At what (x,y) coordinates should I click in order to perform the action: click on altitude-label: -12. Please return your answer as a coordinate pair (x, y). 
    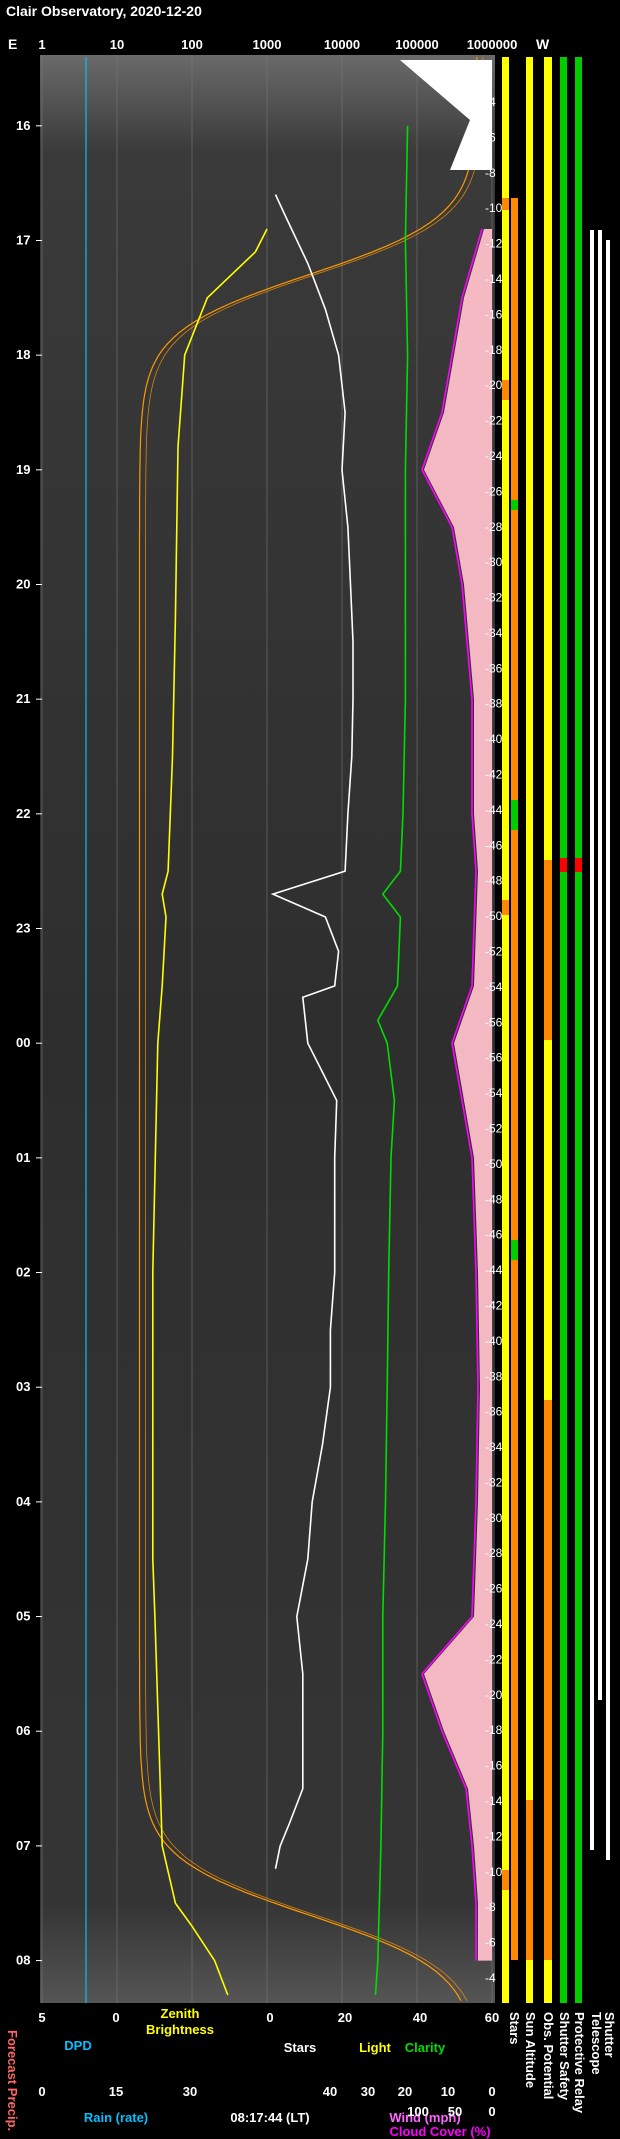
    Looking at the image, I should click on (494, 244).